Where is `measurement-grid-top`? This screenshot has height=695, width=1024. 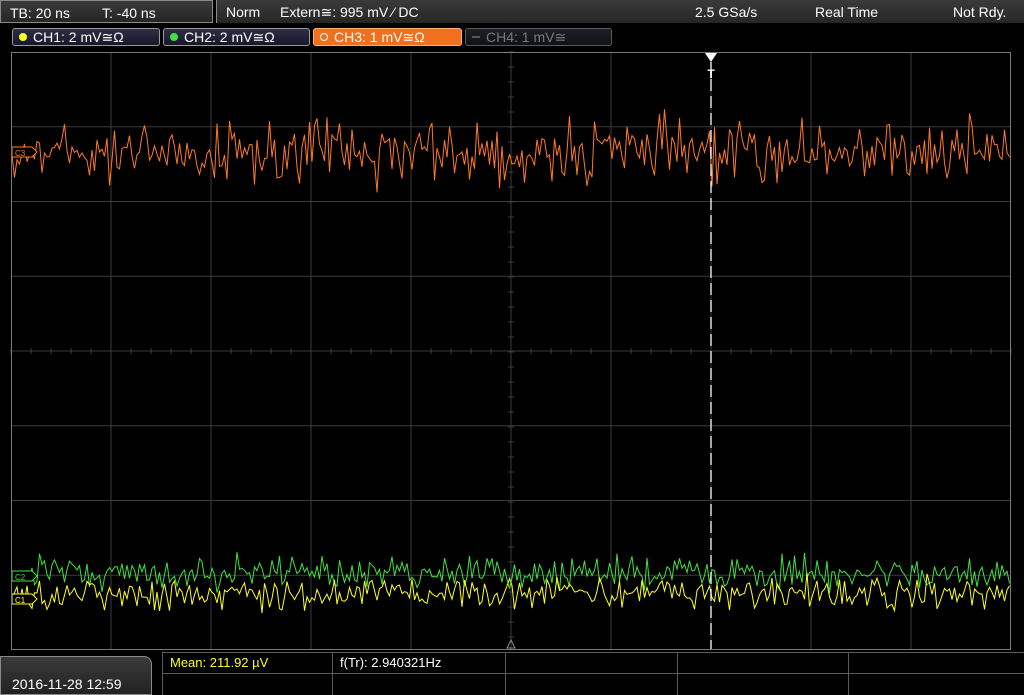
measurement-grid-top is located at coordinates (593, 652).